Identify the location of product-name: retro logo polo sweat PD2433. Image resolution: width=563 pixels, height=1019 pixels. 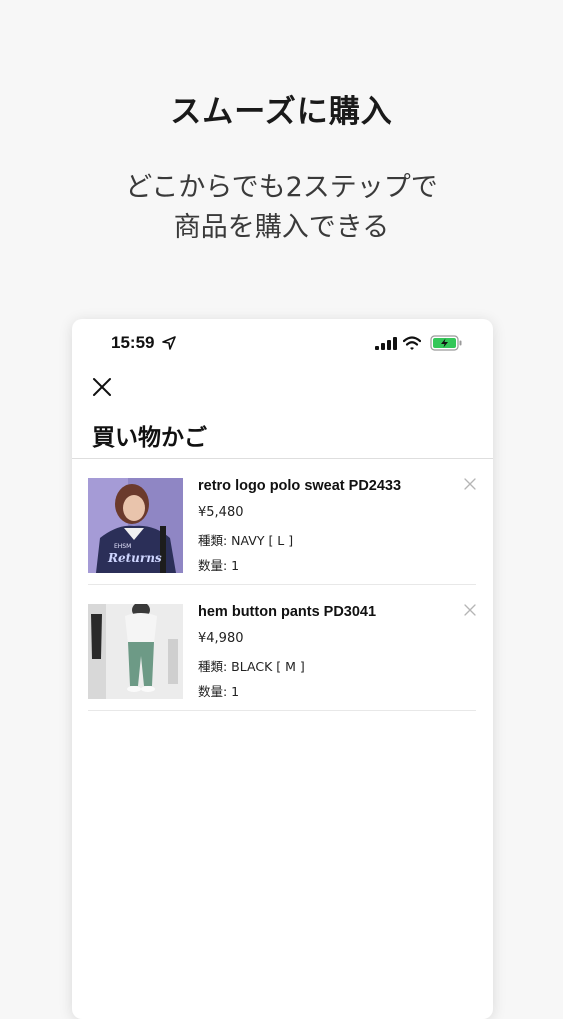
(299, 486).